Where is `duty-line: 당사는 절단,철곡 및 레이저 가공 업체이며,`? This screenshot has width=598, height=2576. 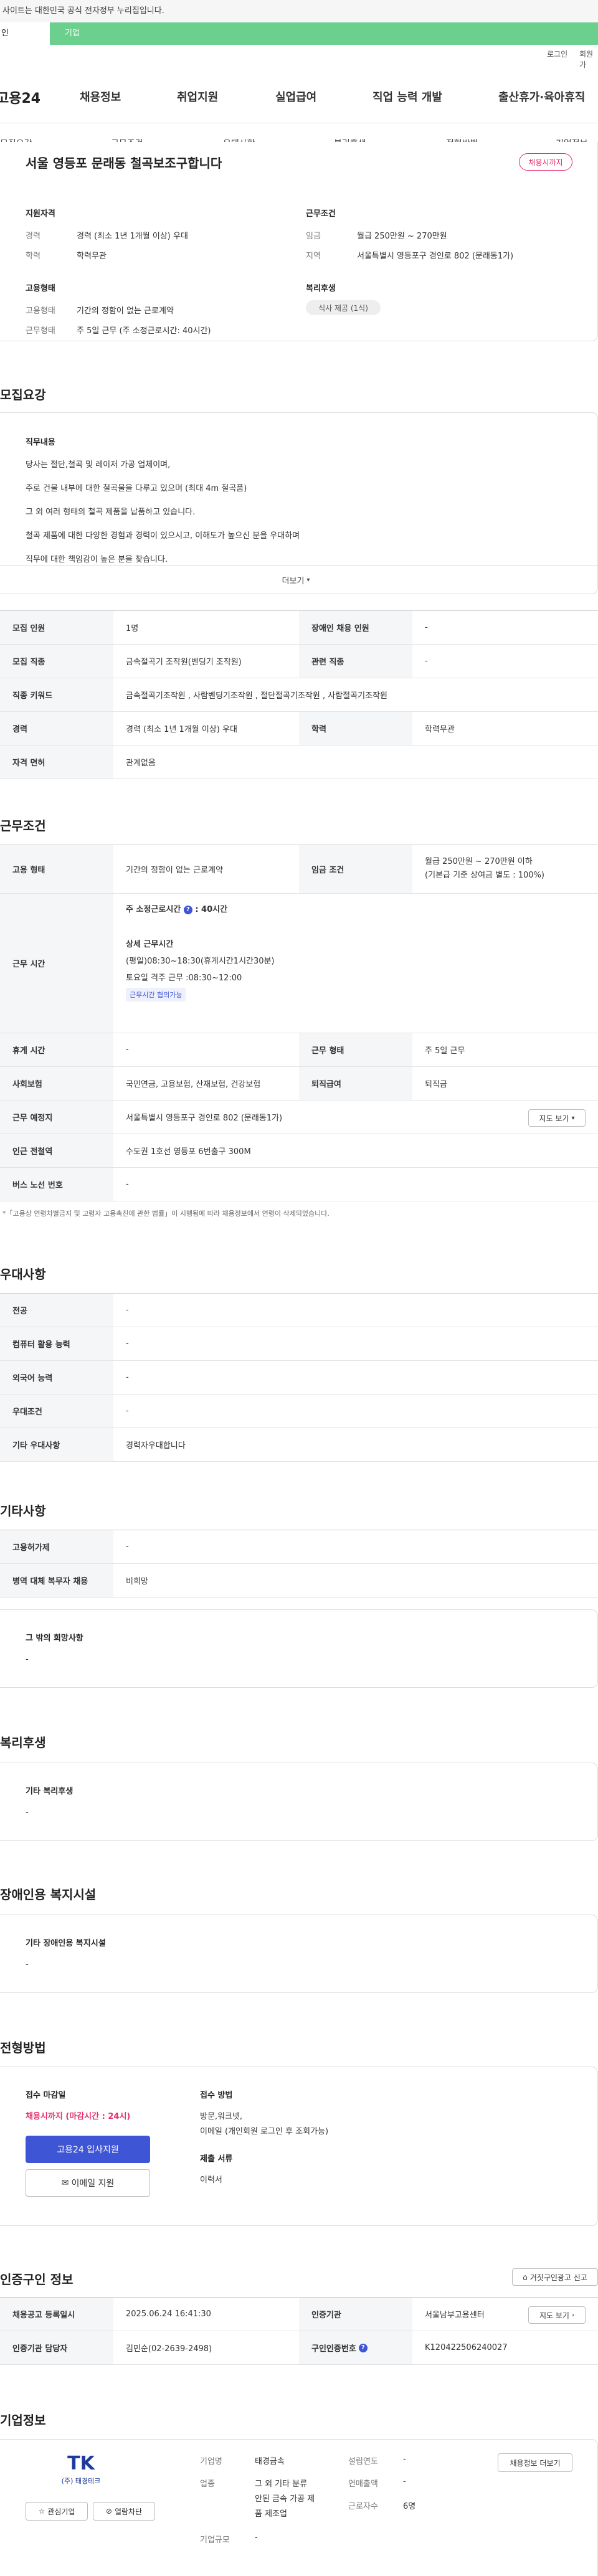
duty-line: 당사는 절단,철곡 및 레이저 가공 업체이며, is located at coordinates (98, 465).